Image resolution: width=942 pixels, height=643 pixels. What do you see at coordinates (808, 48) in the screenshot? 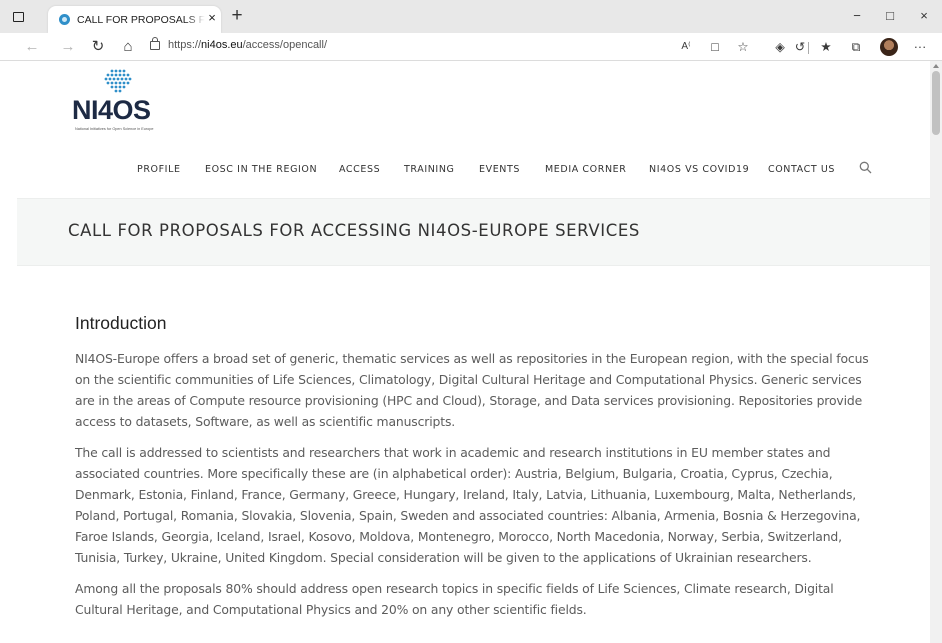
I see `toolbar-divider` at bounding box center [808, 48].